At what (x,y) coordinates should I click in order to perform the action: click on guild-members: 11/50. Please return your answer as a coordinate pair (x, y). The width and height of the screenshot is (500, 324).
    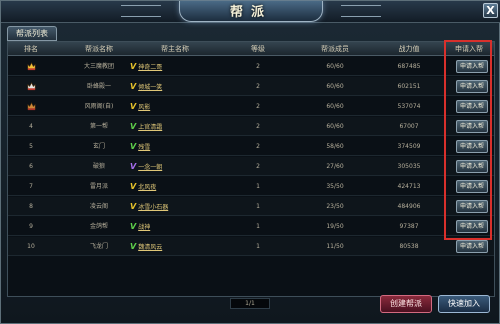
    Looking at the image, I should click on (335, 246).